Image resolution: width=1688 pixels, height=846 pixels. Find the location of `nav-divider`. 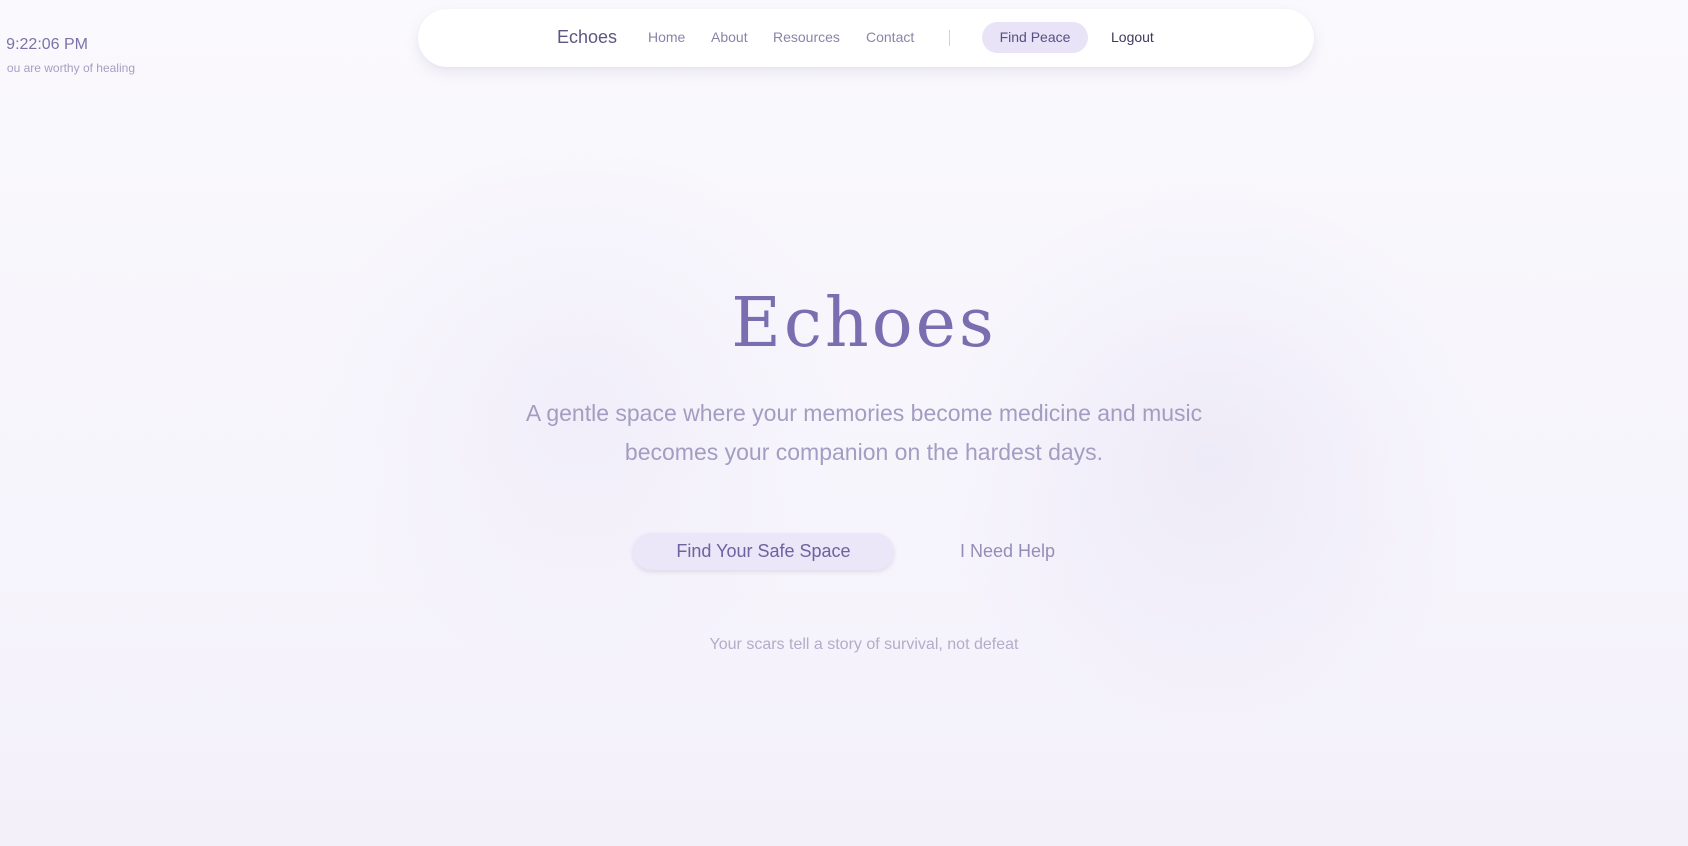

nav-divider is located at coordinates (949, 38).